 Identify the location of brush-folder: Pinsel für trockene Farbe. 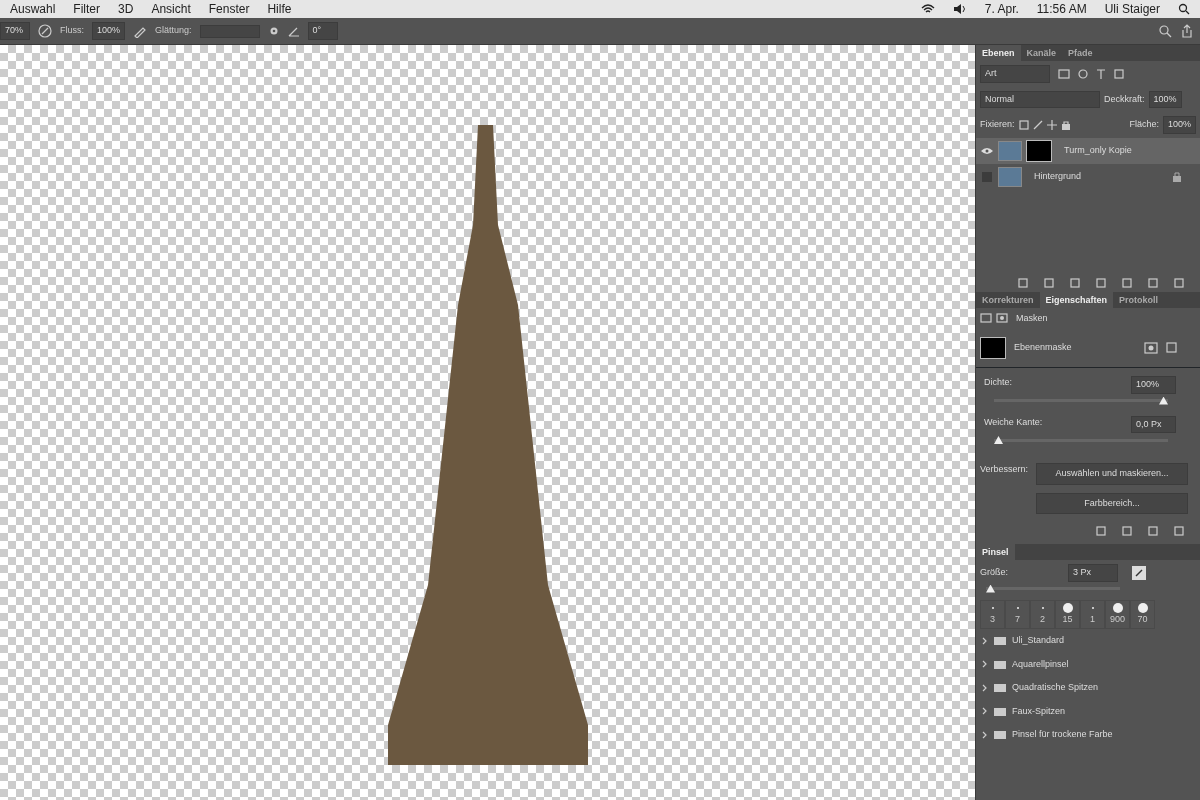
(1088, 735).